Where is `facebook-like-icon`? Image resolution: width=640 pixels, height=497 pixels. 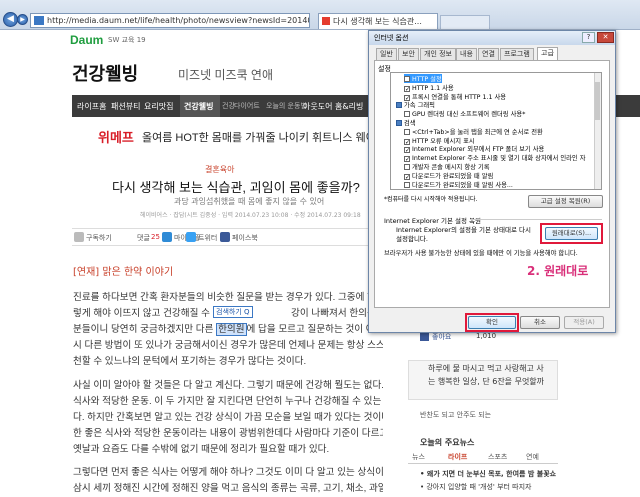
facebook-like-icon is located at coordinates (424, 336).